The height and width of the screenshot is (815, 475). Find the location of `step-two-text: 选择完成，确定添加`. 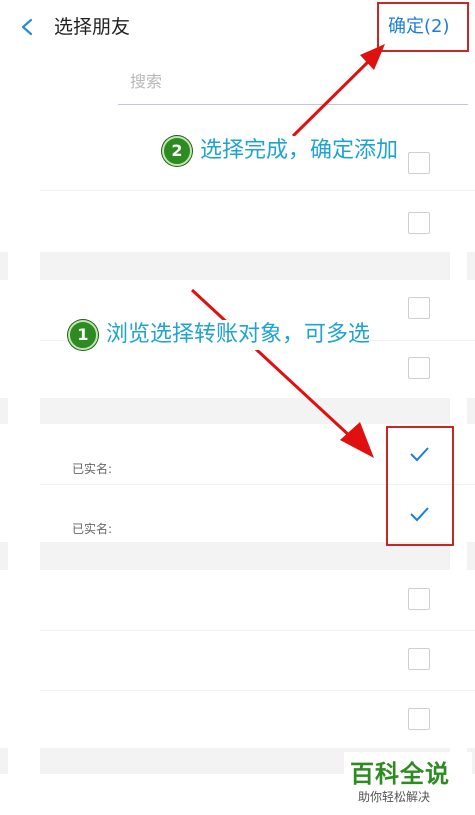

step-two-text: 选择完成，确定添加 is located at coordinates (299, 150).